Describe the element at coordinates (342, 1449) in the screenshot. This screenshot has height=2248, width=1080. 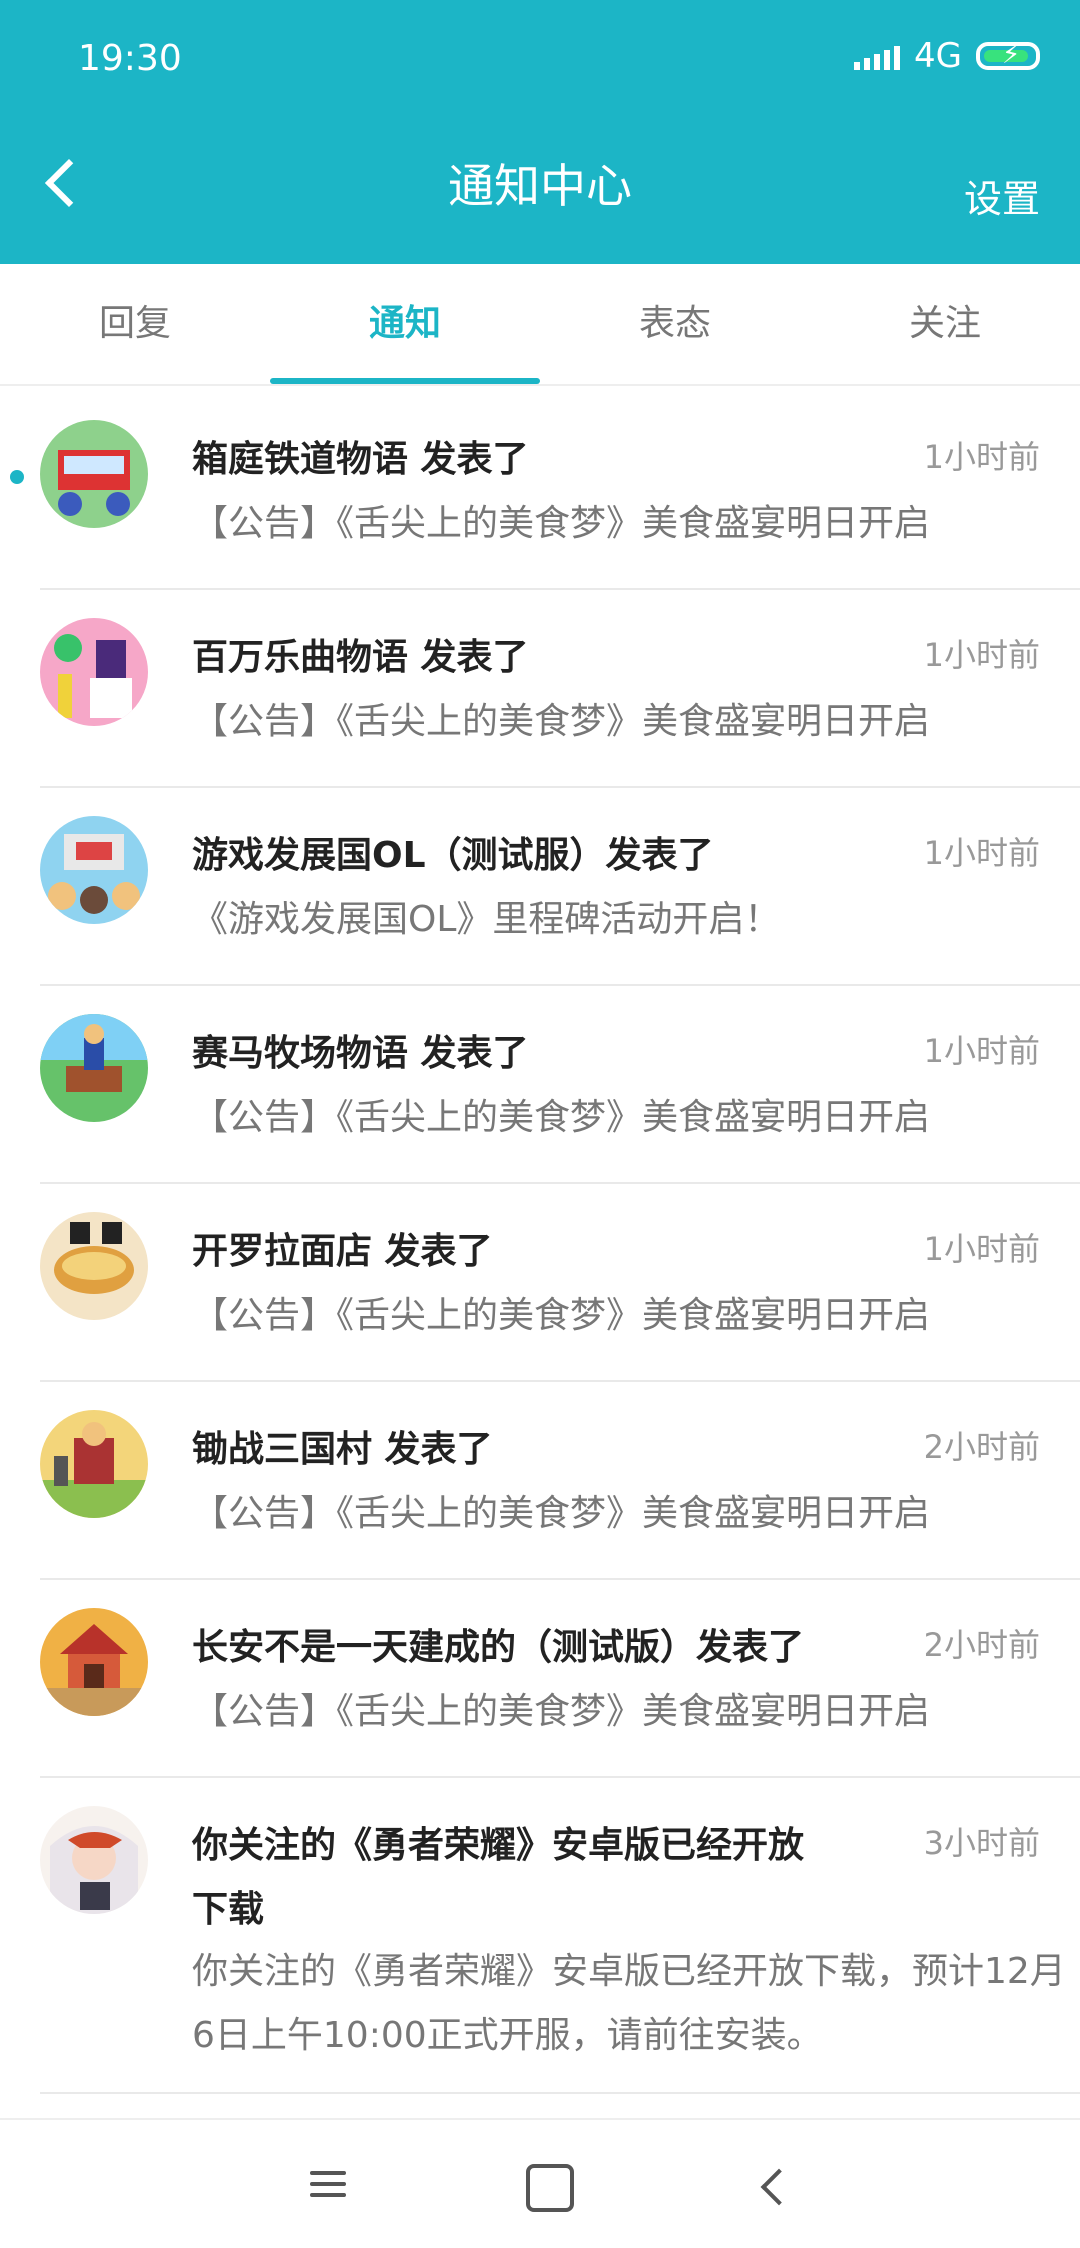
I see `notification-title: 锄战三国村 发表了` at that location.